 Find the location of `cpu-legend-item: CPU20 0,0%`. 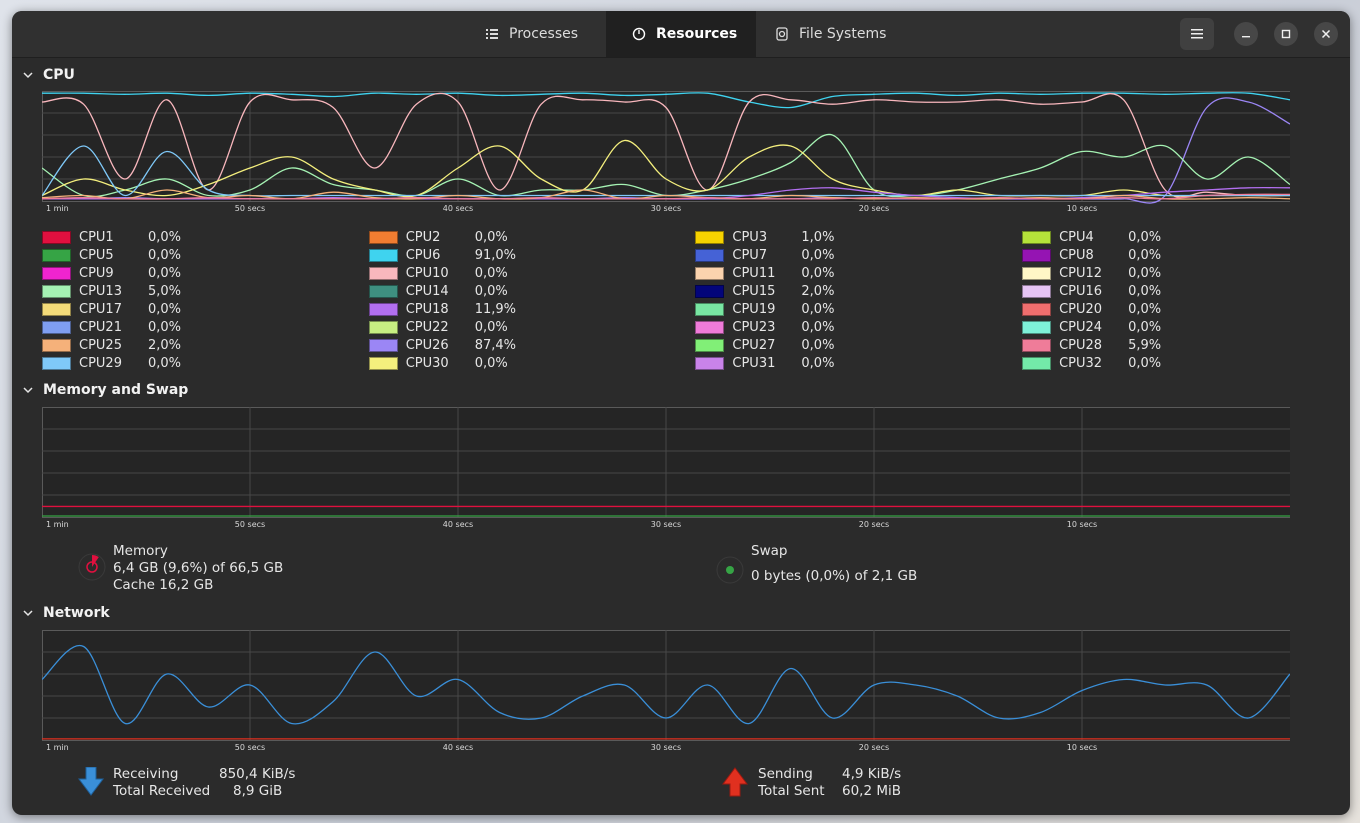

cpu-legend-item: CPU20 0,0% is located at coordinates (1105, 309).